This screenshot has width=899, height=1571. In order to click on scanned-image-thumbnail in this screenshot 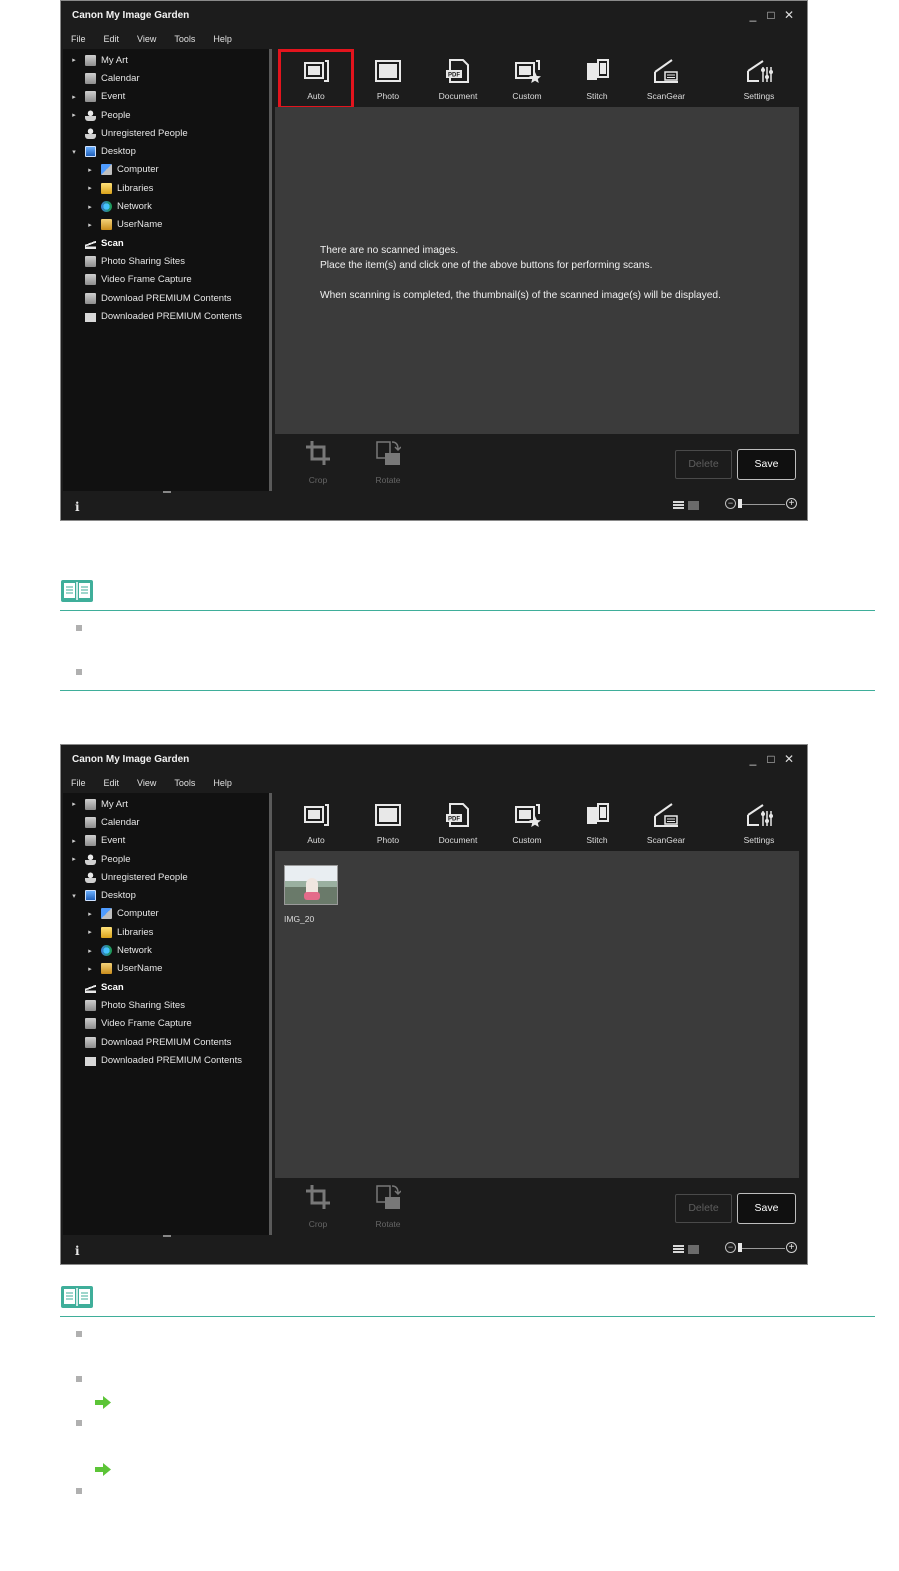, I will do `click(311, 885)`.